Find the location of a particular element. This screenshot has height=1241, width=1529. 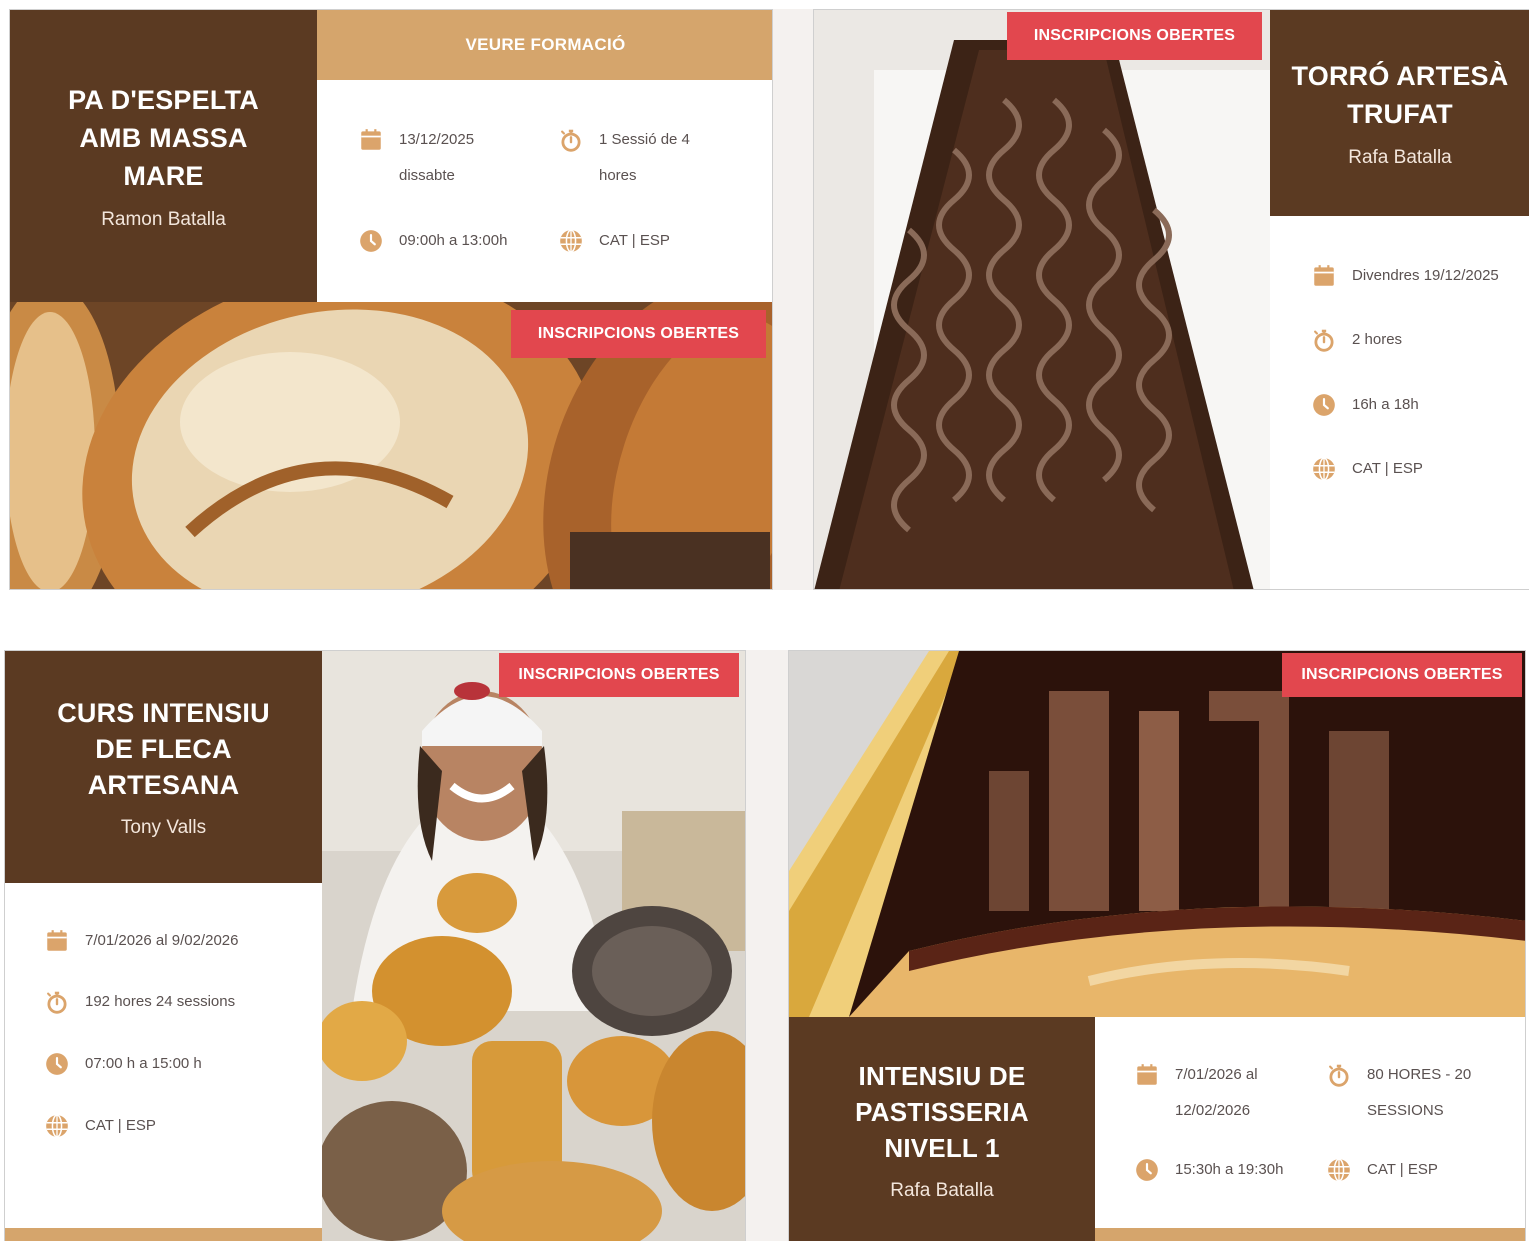

course-title: PA D'ESPELTA AMB MASSA MARE is located at coordinates (163, 138).